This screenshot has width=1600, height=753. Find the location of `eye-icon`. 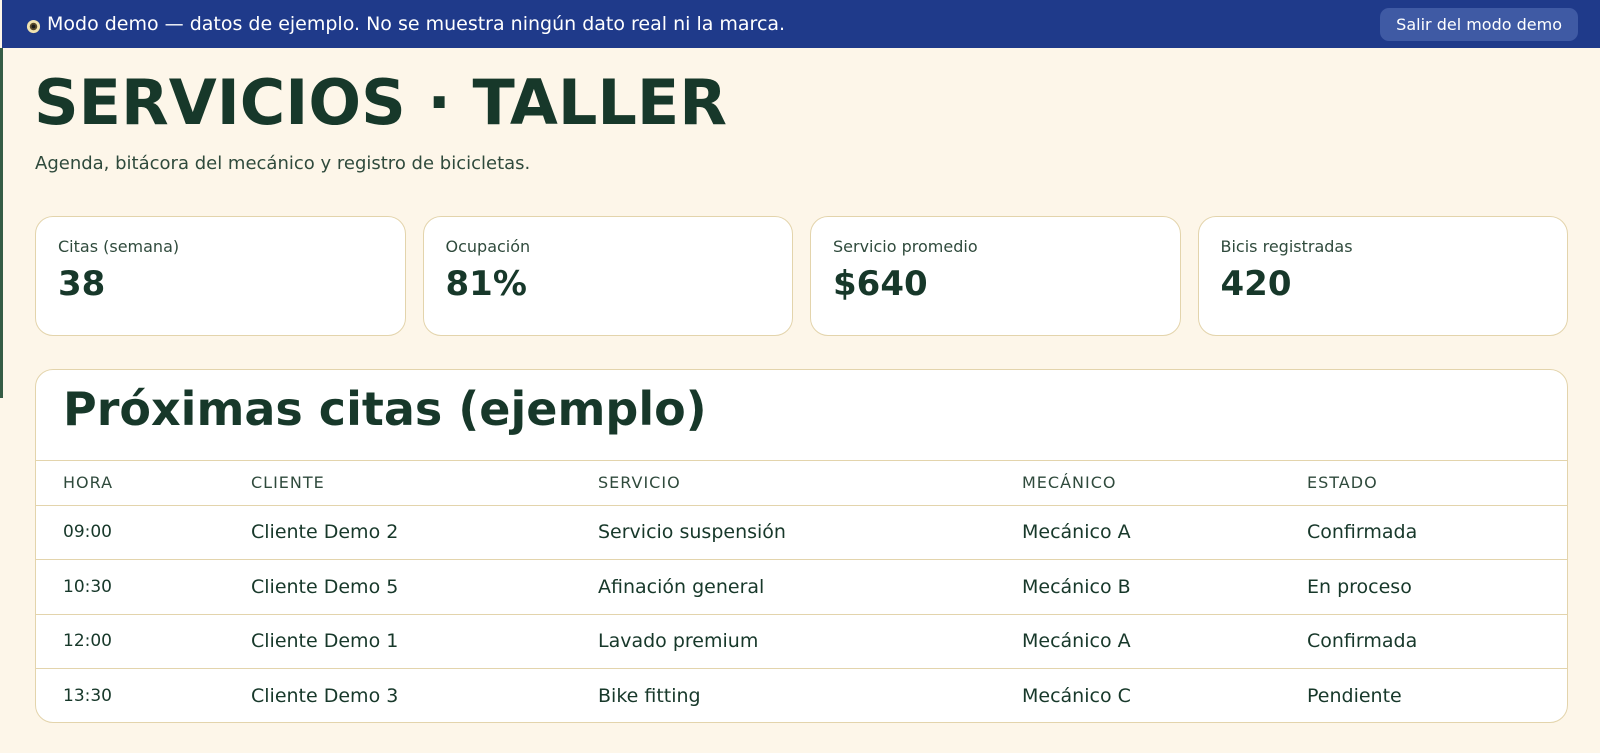

eye-icon is located at coordinates (33, 25).